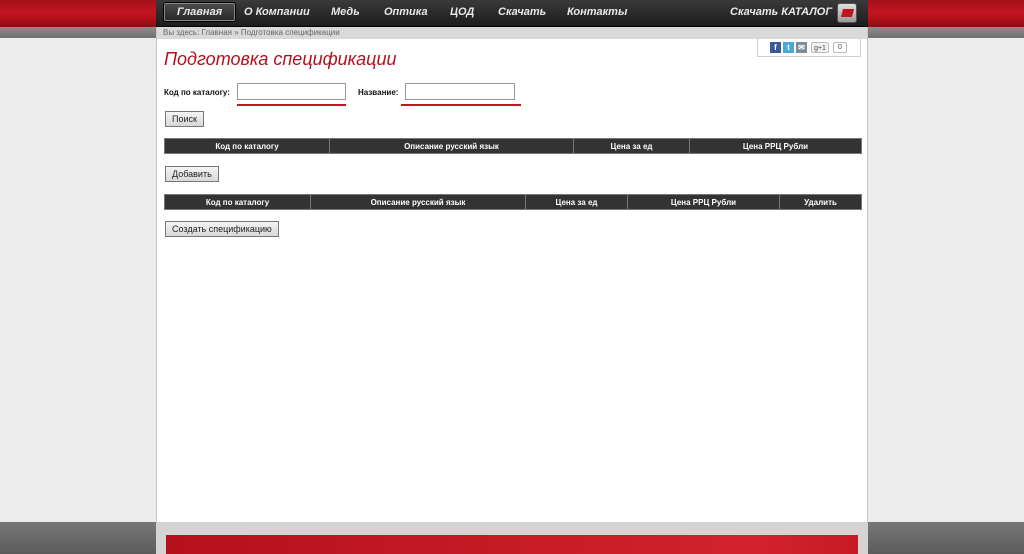 This screenshot has width=1024, height=554. I want to click on footer-red-bar, so click(512, 544).